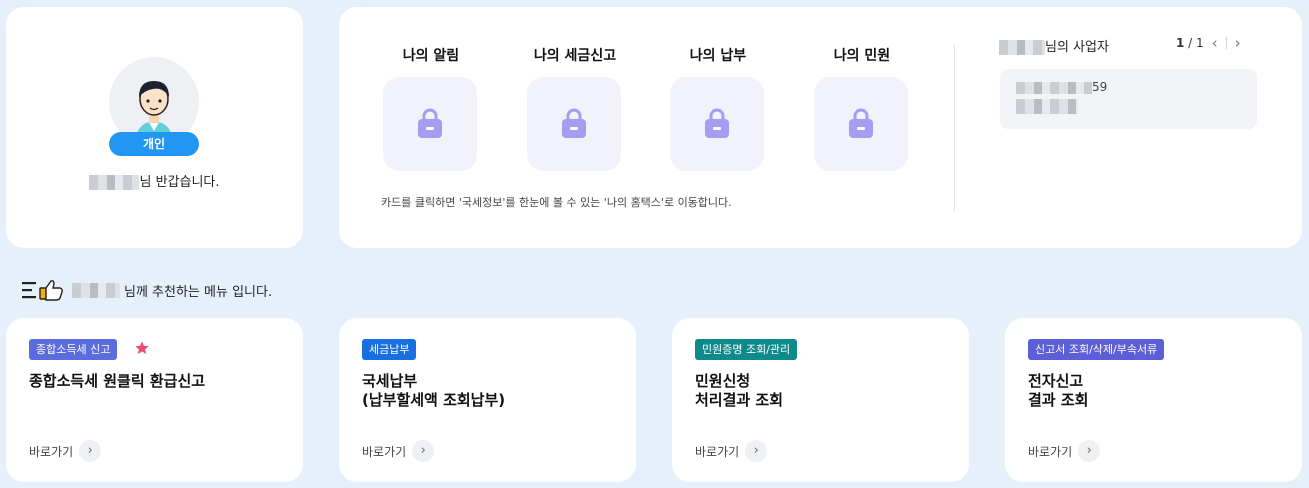 This screenshot has width=1309, height=488. I want to click on business-heading: 님의 사업자, so click(1054, 45).